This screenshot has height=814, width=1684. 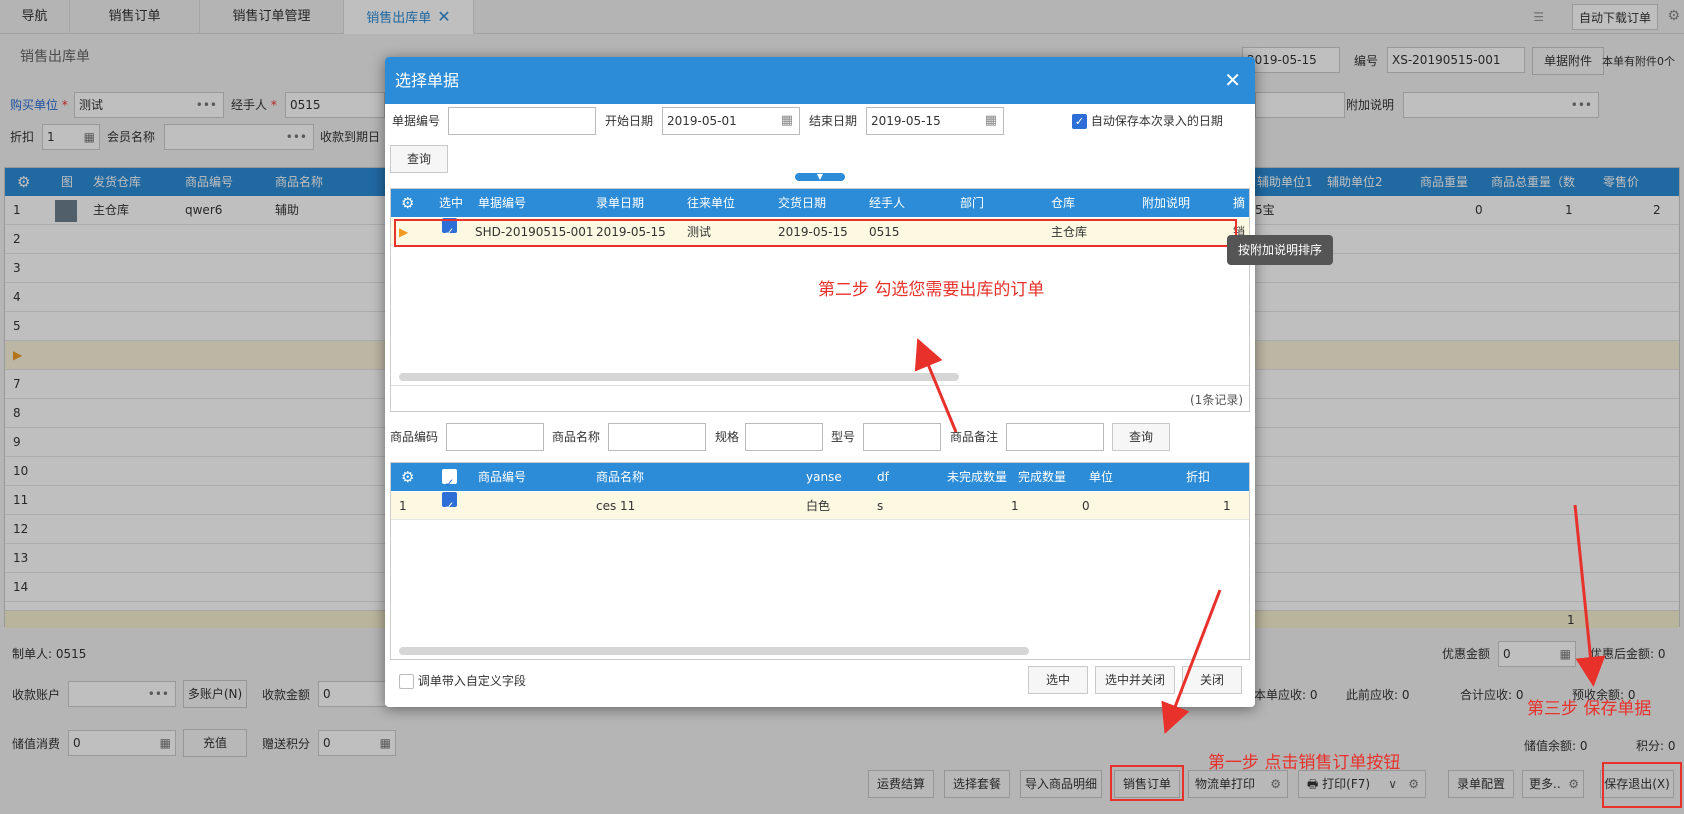 What do you see at coordinates (936, 385) in the screenshot?
I see `arrow-step2` at bounding box center [936, 385].